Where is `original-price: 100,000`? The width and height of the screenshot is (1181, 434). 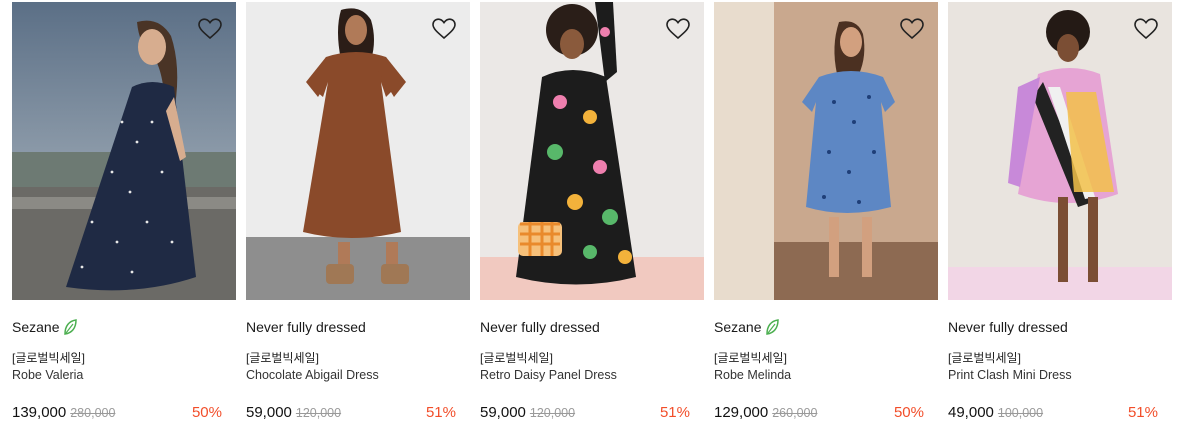 original-price: 100,000 is located at coordinates (1020, 413).